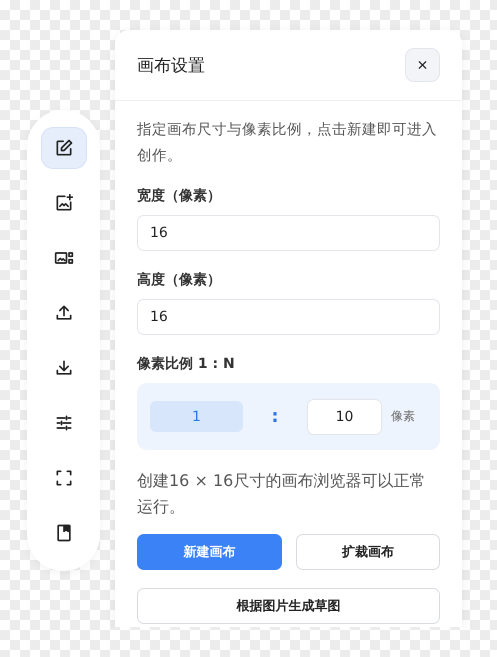  What do you see at coordinates (344, 416) in the screenshot?
I see `ratio-input-field: 10` at bounding box center [344, 416].